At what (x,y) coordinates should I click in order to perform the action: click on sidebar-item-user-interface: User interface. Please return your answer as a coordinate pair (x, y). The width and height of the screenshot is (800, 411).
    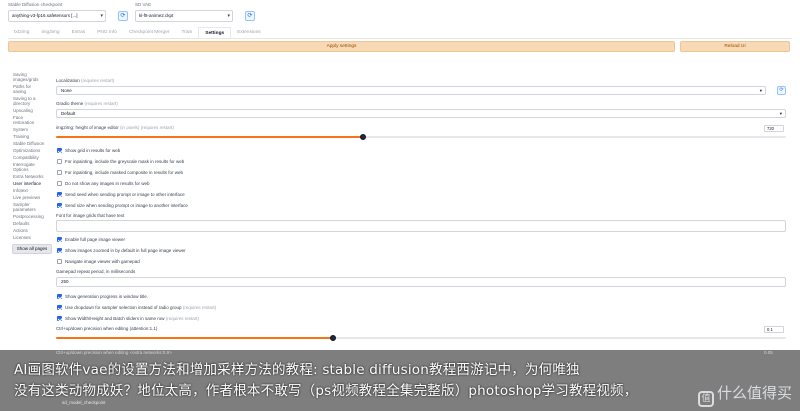
    Looking at the image, I should click on (29, 183).